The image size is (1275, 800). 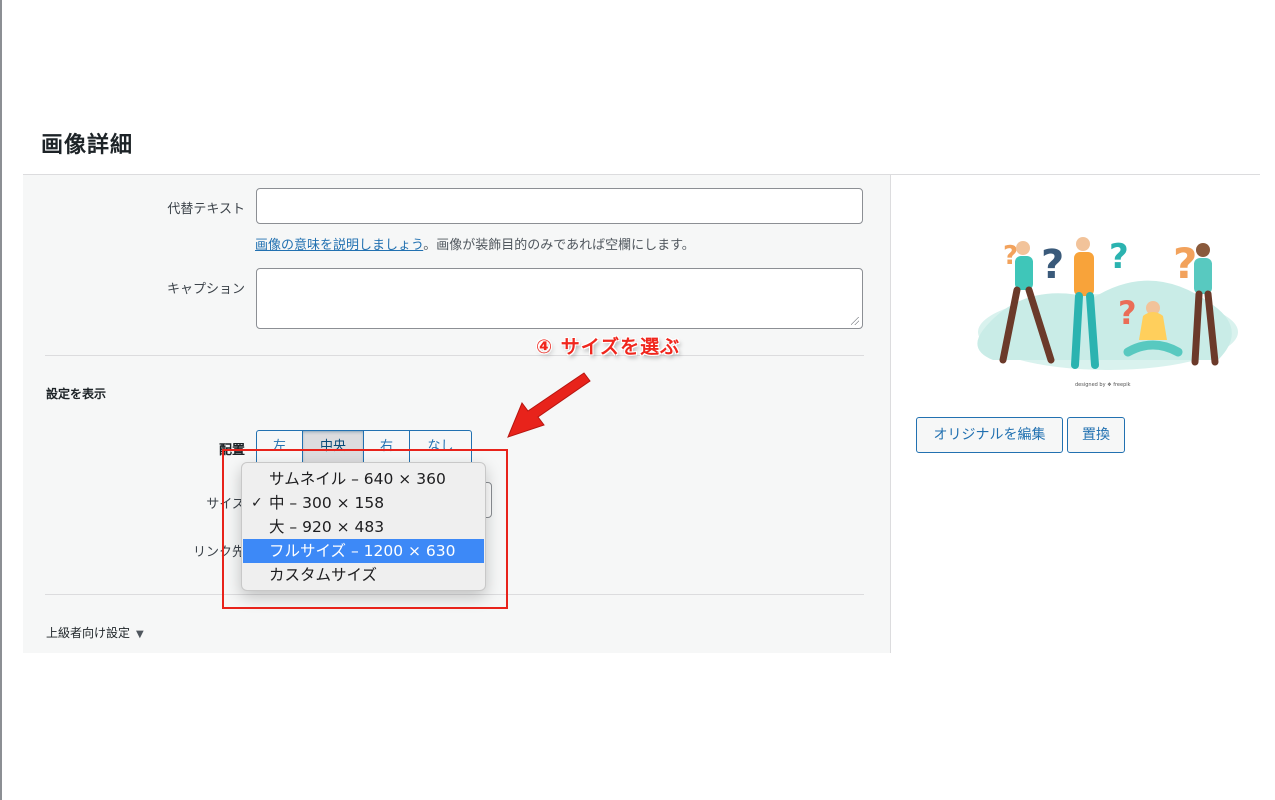 What do you see at coordinates (339, 245) in the screenshot?
I see `alt-text-help-link: 画像の意味を説明しましょう` at bounding box center [339, 245].